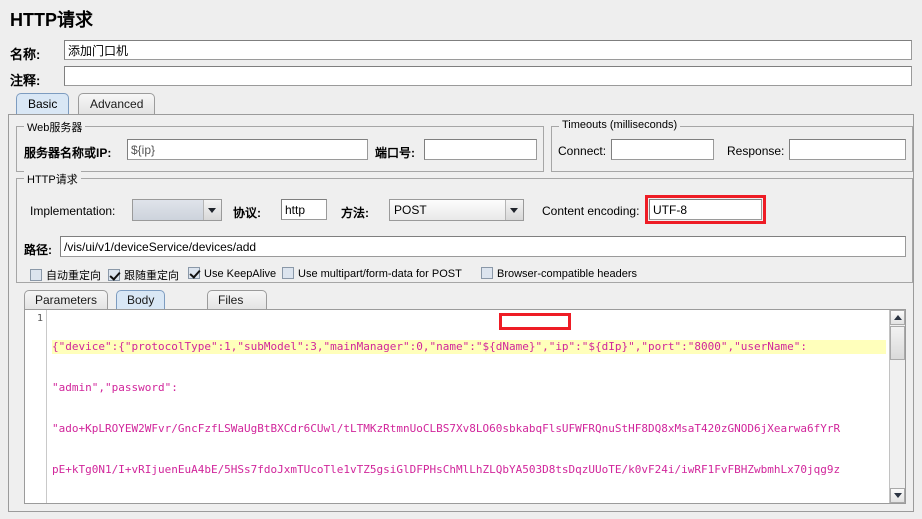  What do you see at coordinates (620, 125) in the screenshot?
I see `timeouts-group-title: Timeouts (milliseconds)` at bounding box center [620, 125].